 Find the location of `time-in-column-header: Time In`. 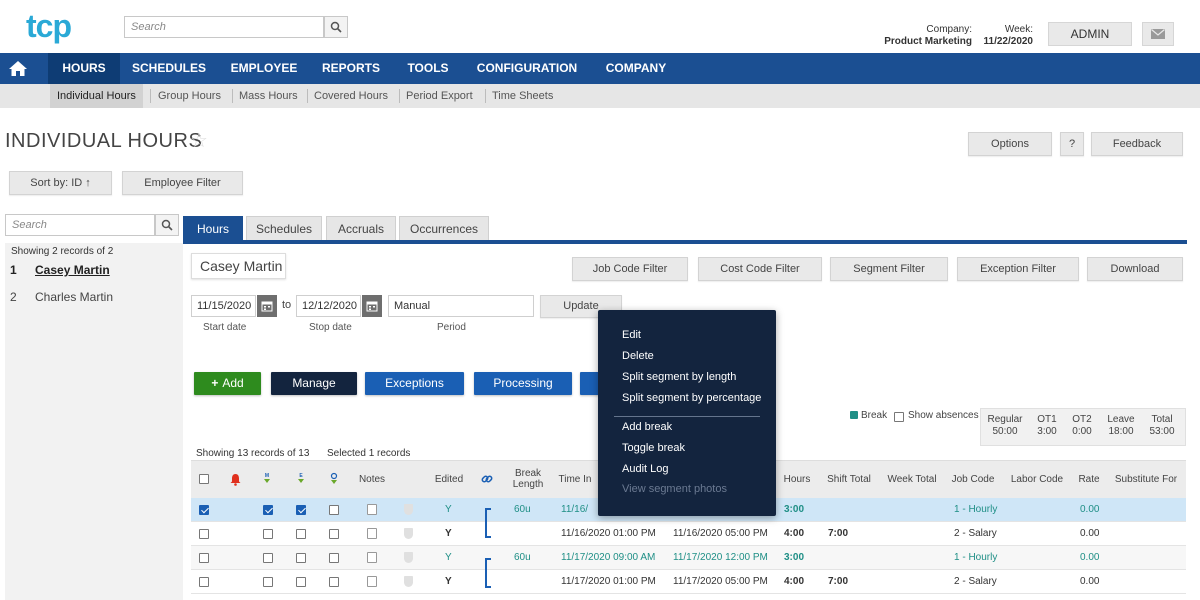

time-in-column-header: Time In is located at coordinates (575, 479).